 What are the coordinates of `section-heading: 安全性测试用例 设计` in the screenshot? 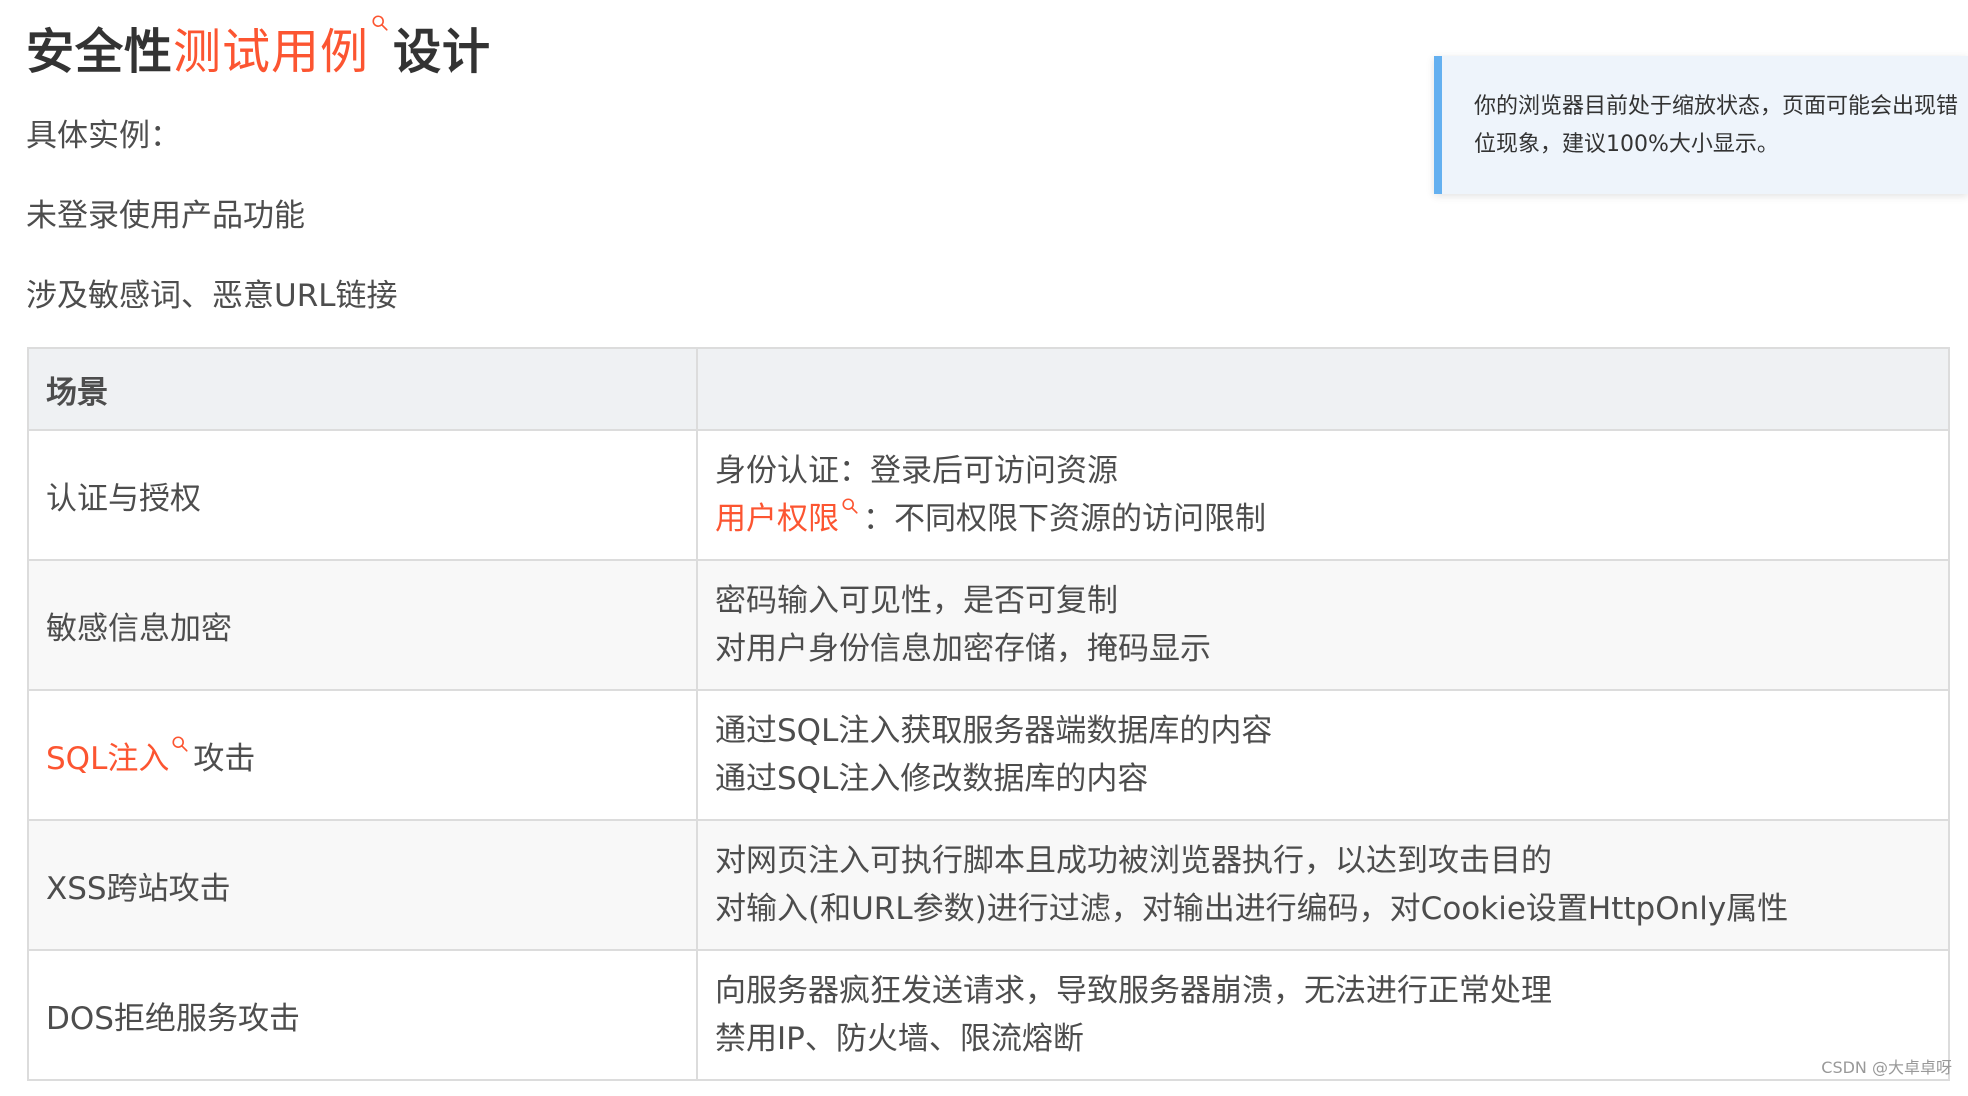 It's located at (258, 47).